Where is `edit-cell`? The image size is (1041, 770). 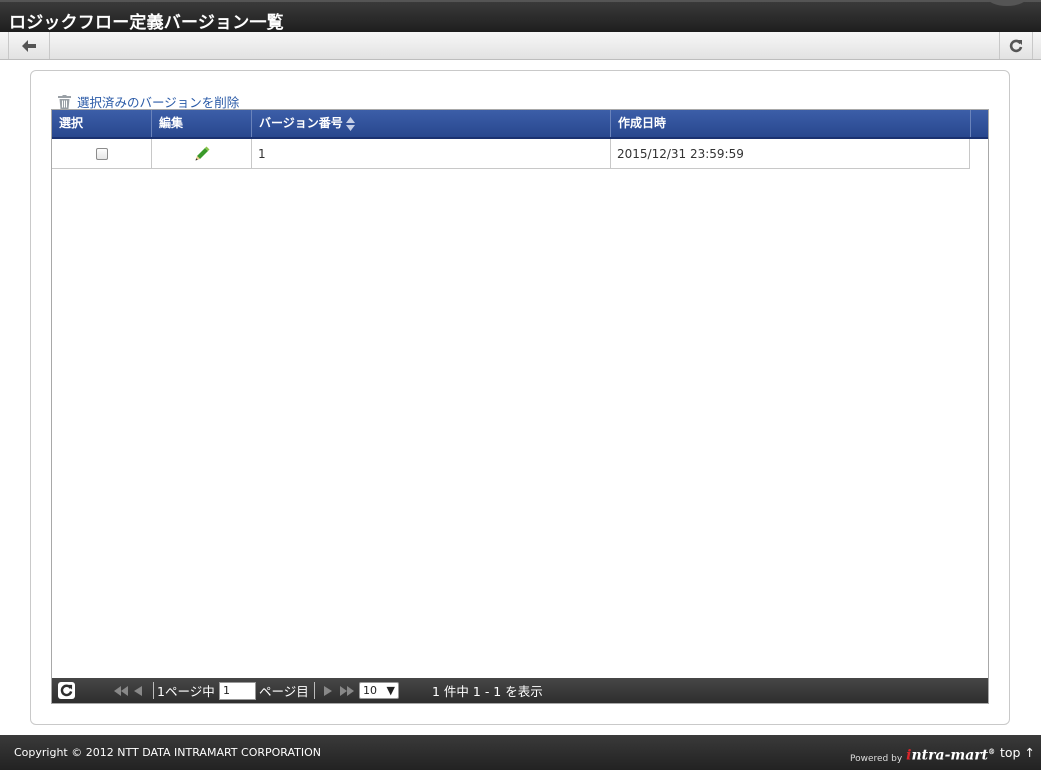 edit-cell is located at coordinates (202, 153).